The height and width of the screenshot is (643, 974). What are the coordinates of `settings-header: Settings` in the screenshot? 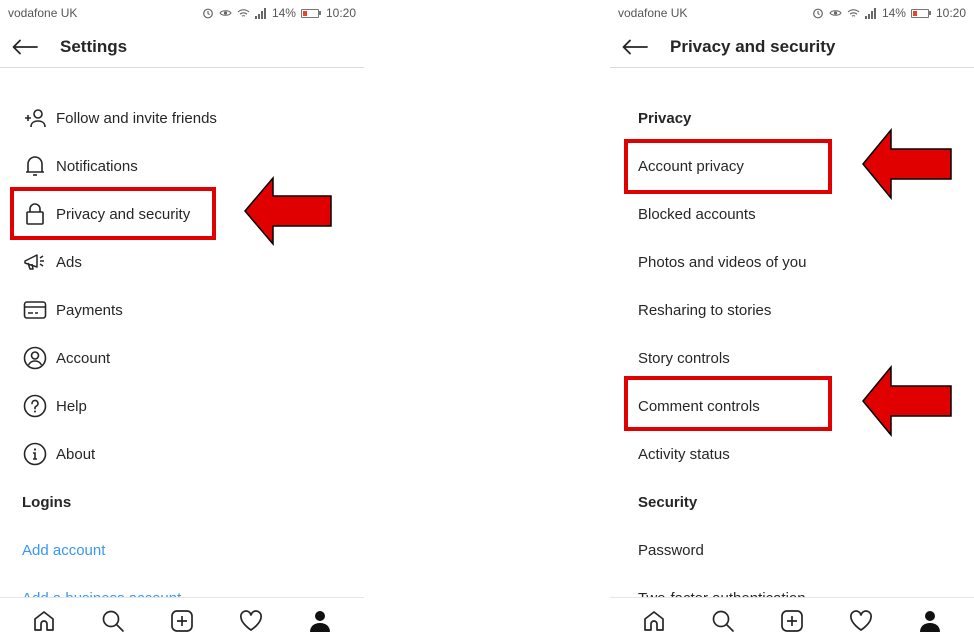 It's located at (182, 47).